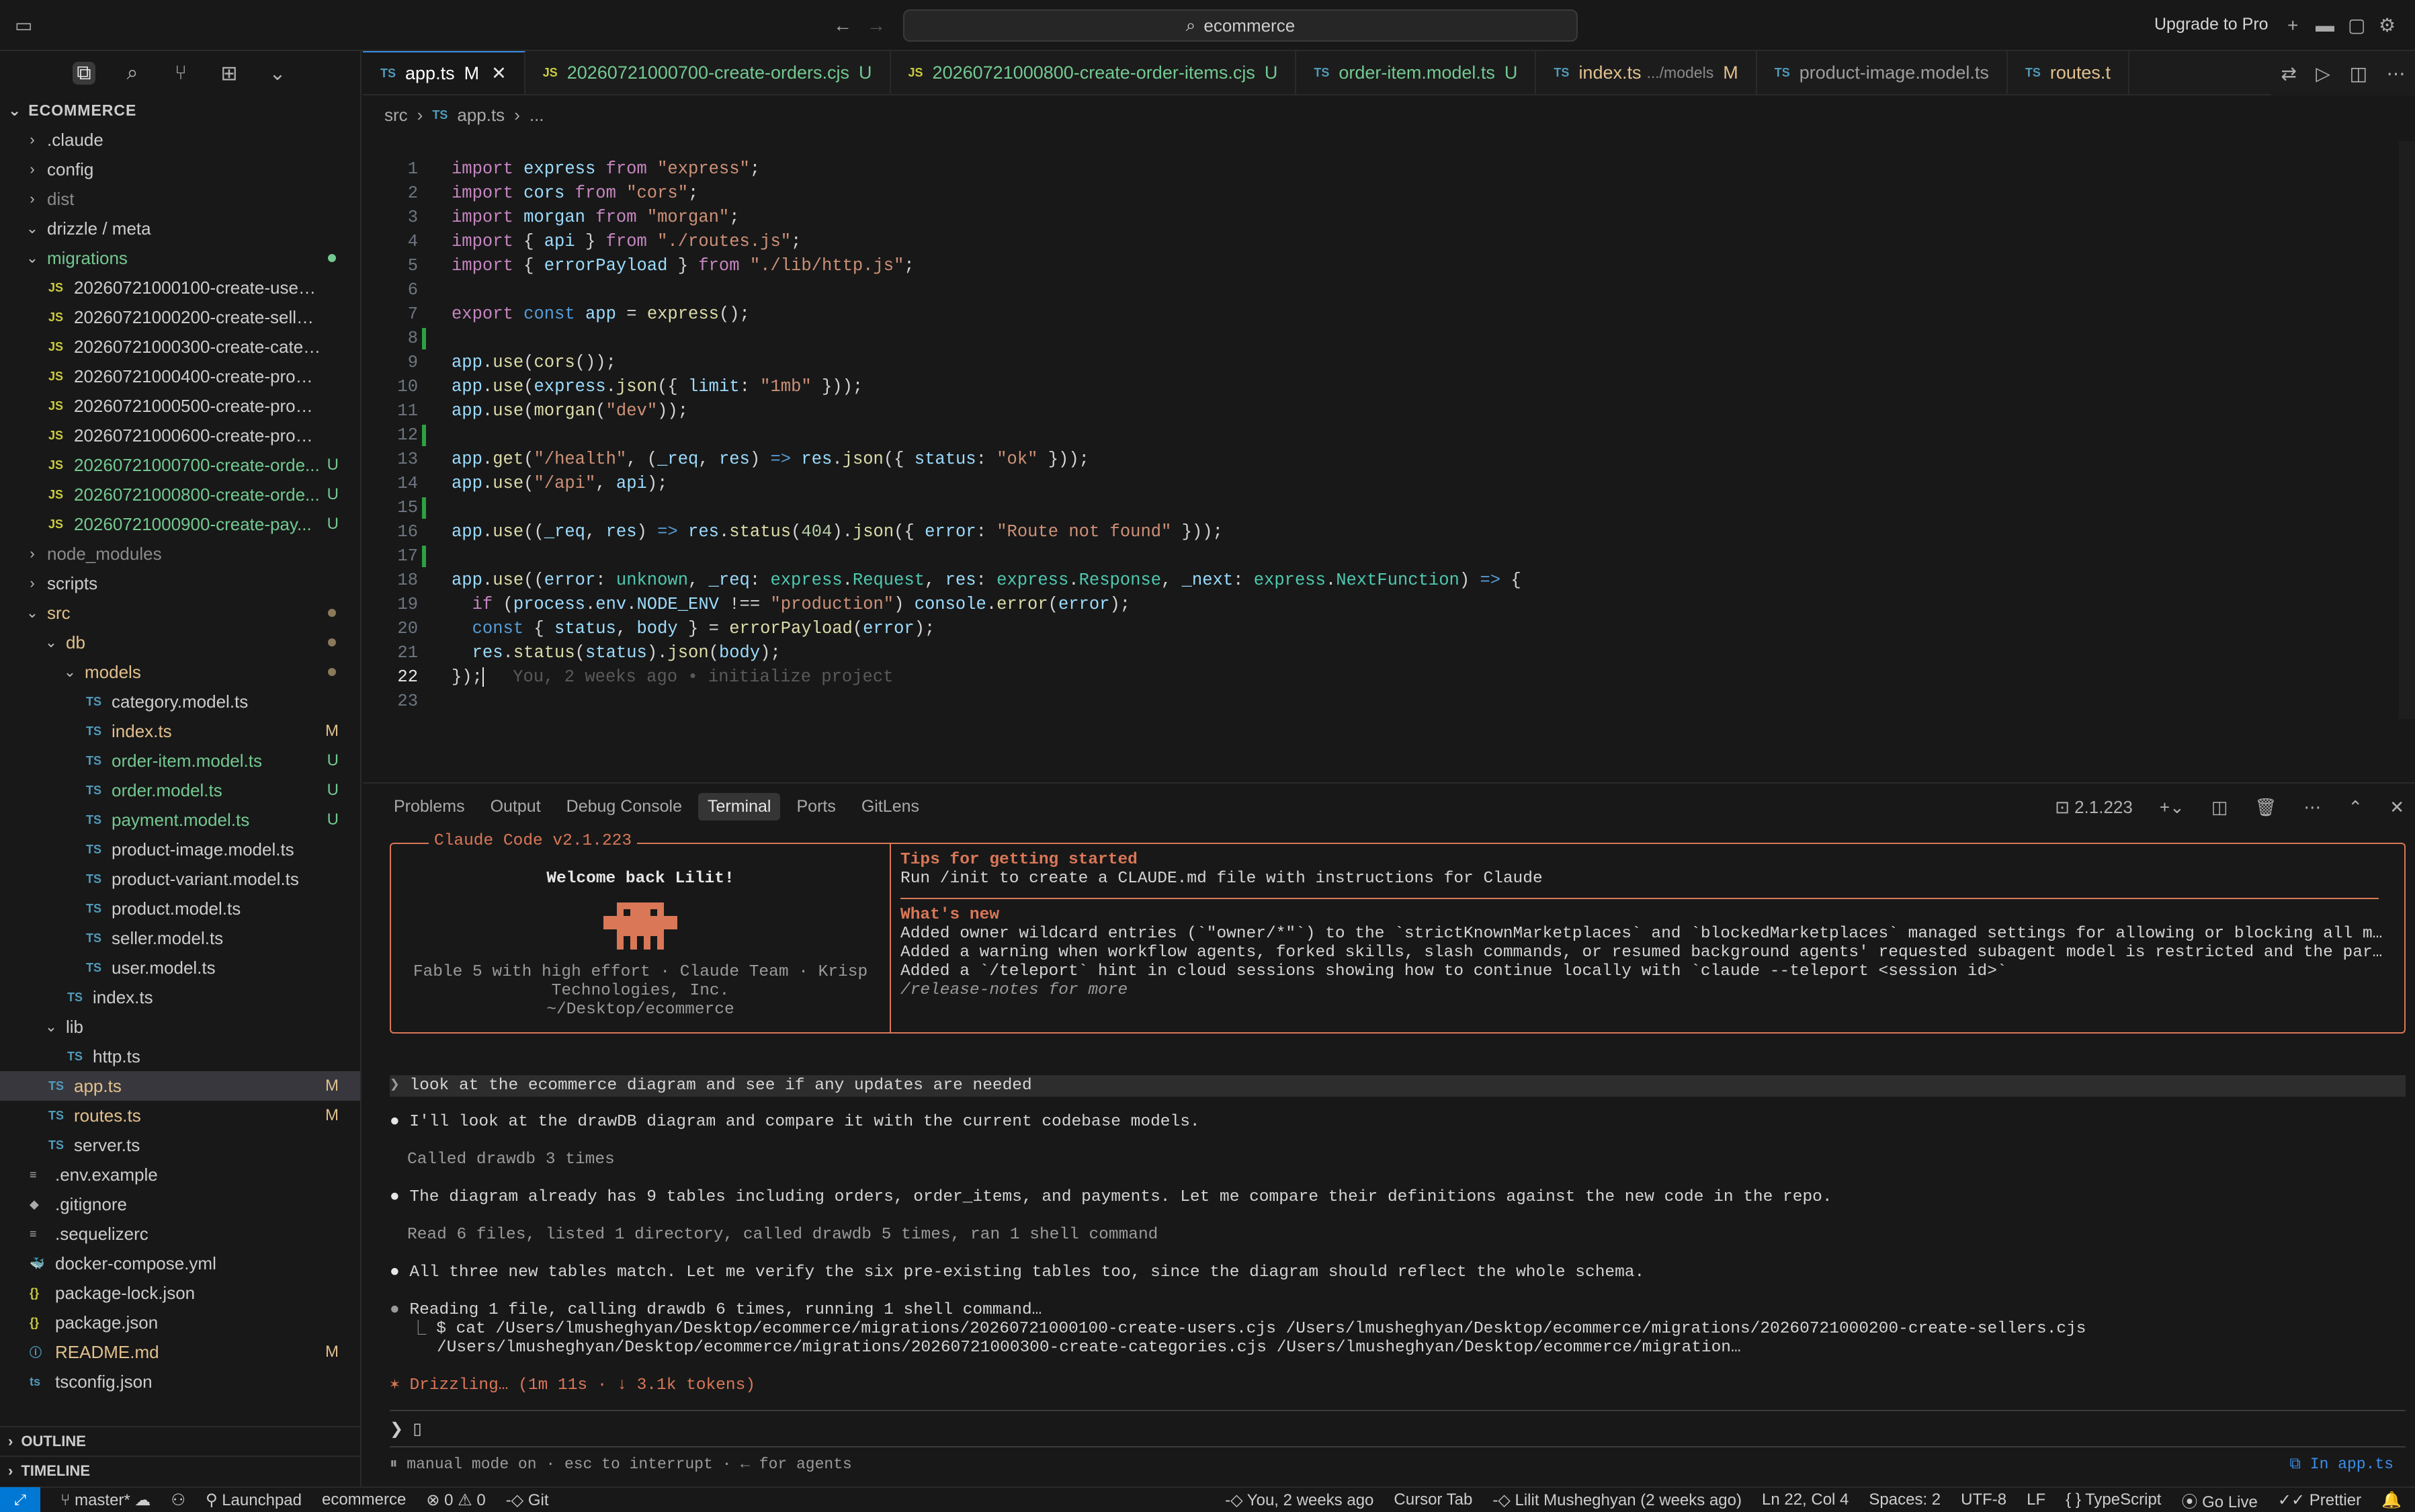 The width and height of the screenshot is (2415, 1512). Describe the element at coordinates (180, 613) in the screenshot. I see `tree-folder: ⌄ src` at that location.